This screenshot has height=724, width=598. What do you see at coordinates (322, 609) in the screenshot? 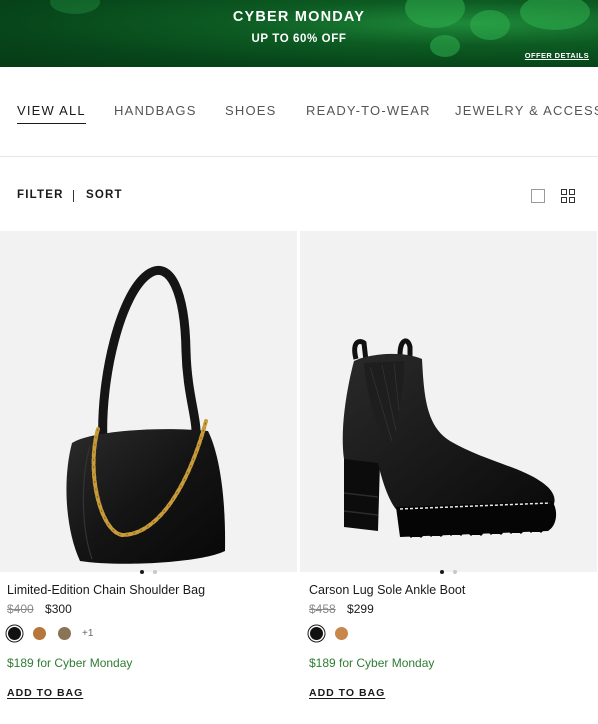
I see `original-price: $458` at bounding box center [322, 609].